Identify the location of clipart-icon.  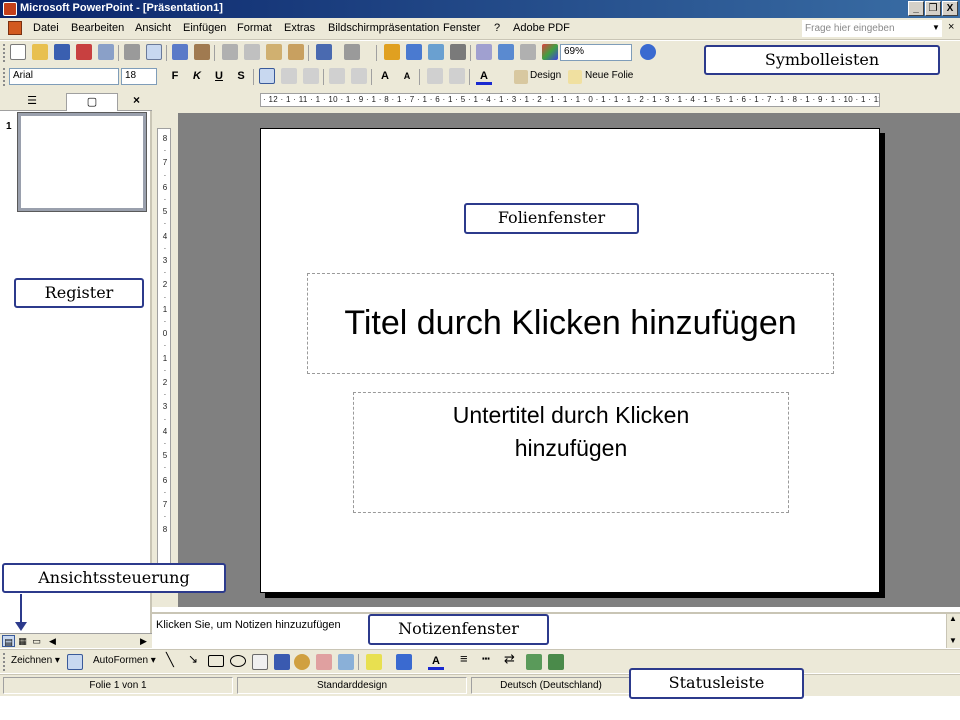
(324, 662).